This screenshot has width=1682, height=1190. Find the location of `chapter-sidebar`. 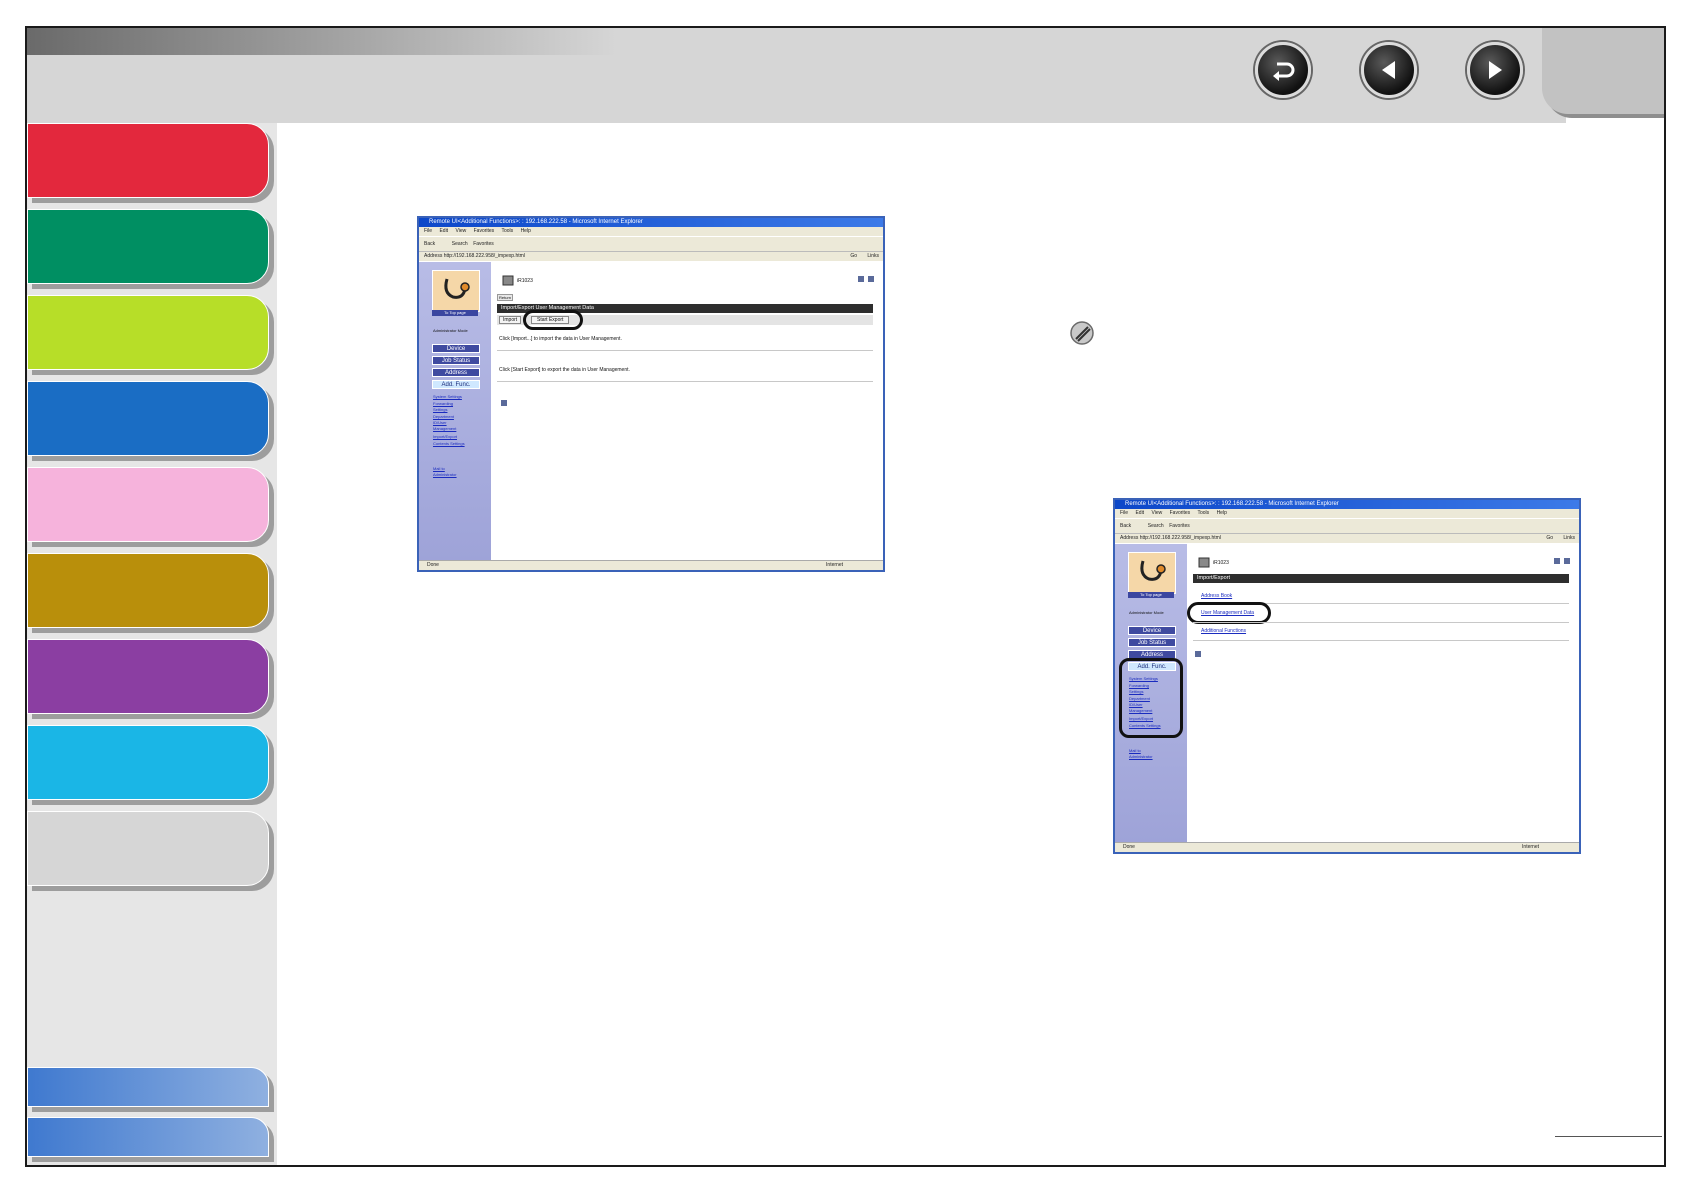

chapter-sidebar is located at coordinates (152, 644).